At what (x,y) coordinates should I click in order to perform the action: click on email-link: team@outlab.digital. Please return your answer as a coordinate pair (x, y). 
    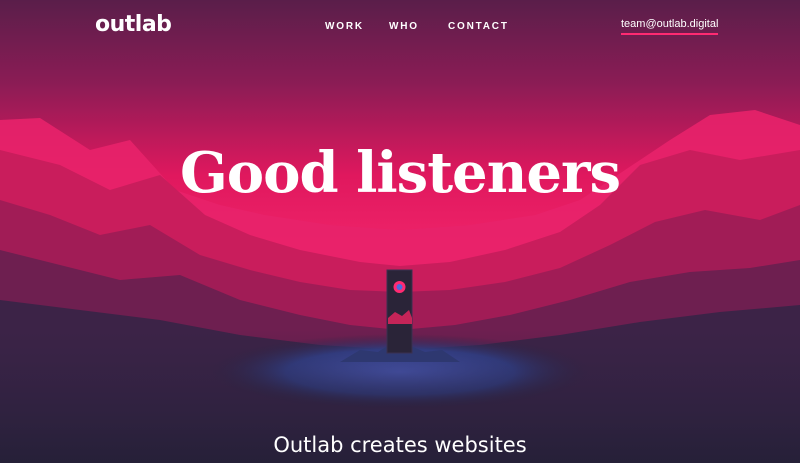
    Looking at the image, I should click on (670, 26).